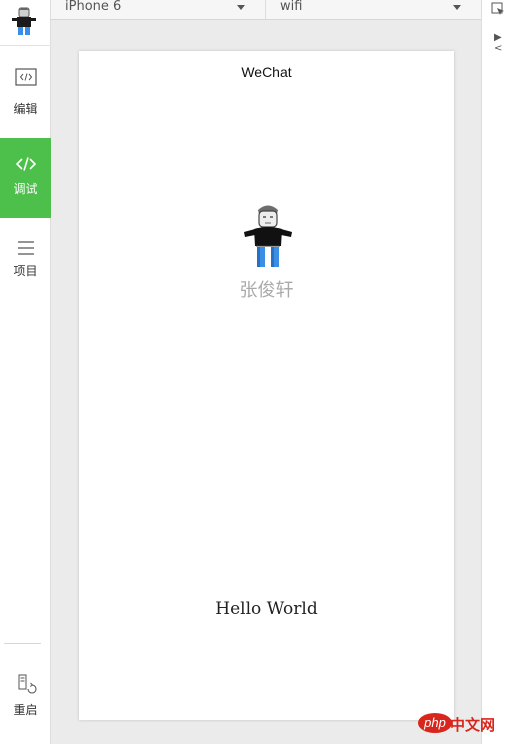  Describe the element at coordinates (435, 723) in the screenshot. I see `php-logo: php` at that location.